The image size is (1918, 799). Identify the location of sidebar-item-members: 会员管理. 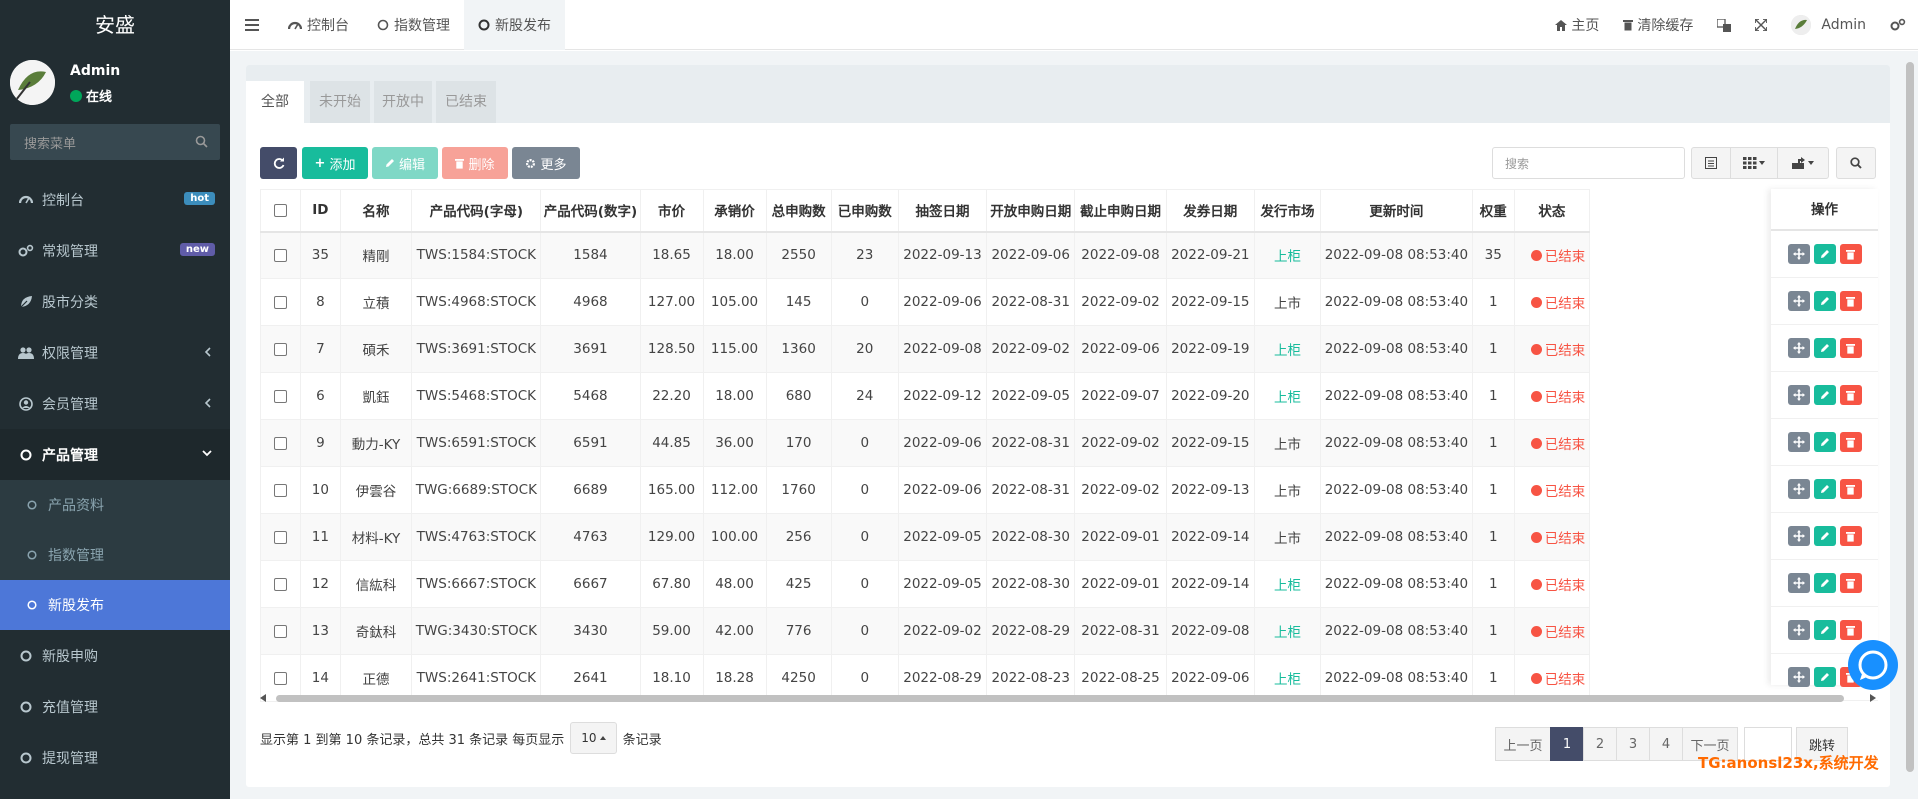
(115, 403).